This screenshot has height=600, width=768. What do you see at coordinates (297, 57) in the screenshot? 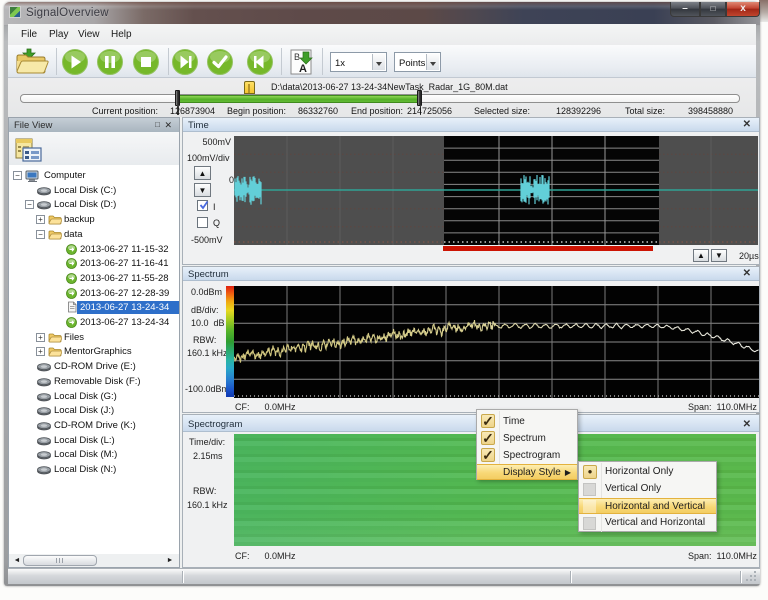
I see `svg-text: B` at bounding box center [297, 57].